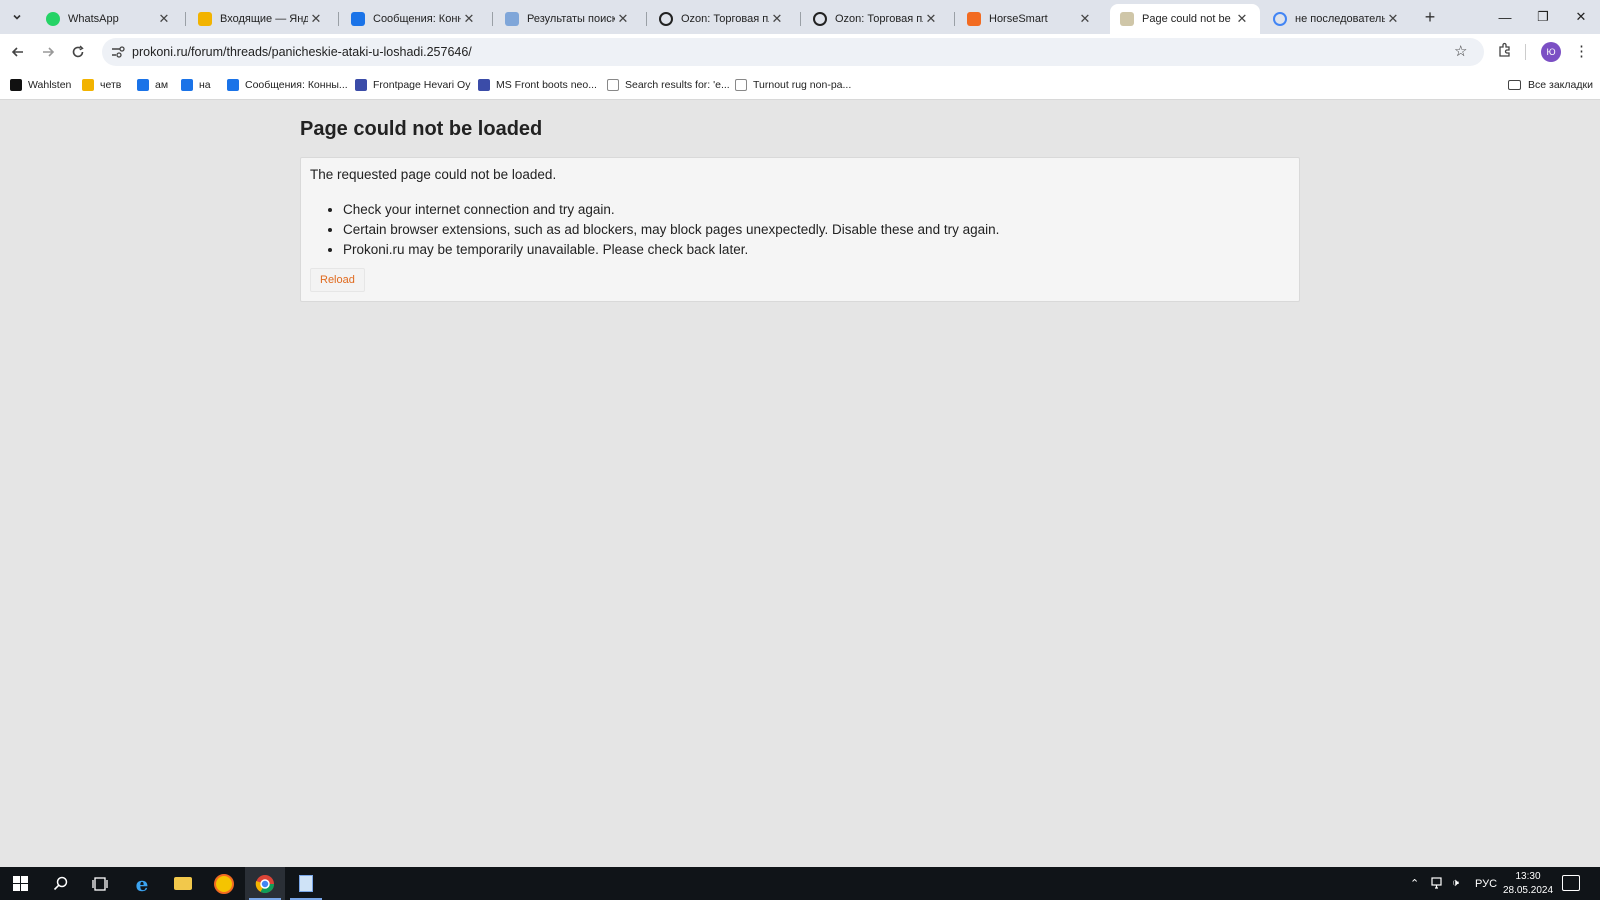 Image resolution: width=1600 pixels, height=900 pixels. Describe the element at coordinates (568, 19) in the screenshot. I see `tab-search-results: Результаты поиска ✕` at that location.